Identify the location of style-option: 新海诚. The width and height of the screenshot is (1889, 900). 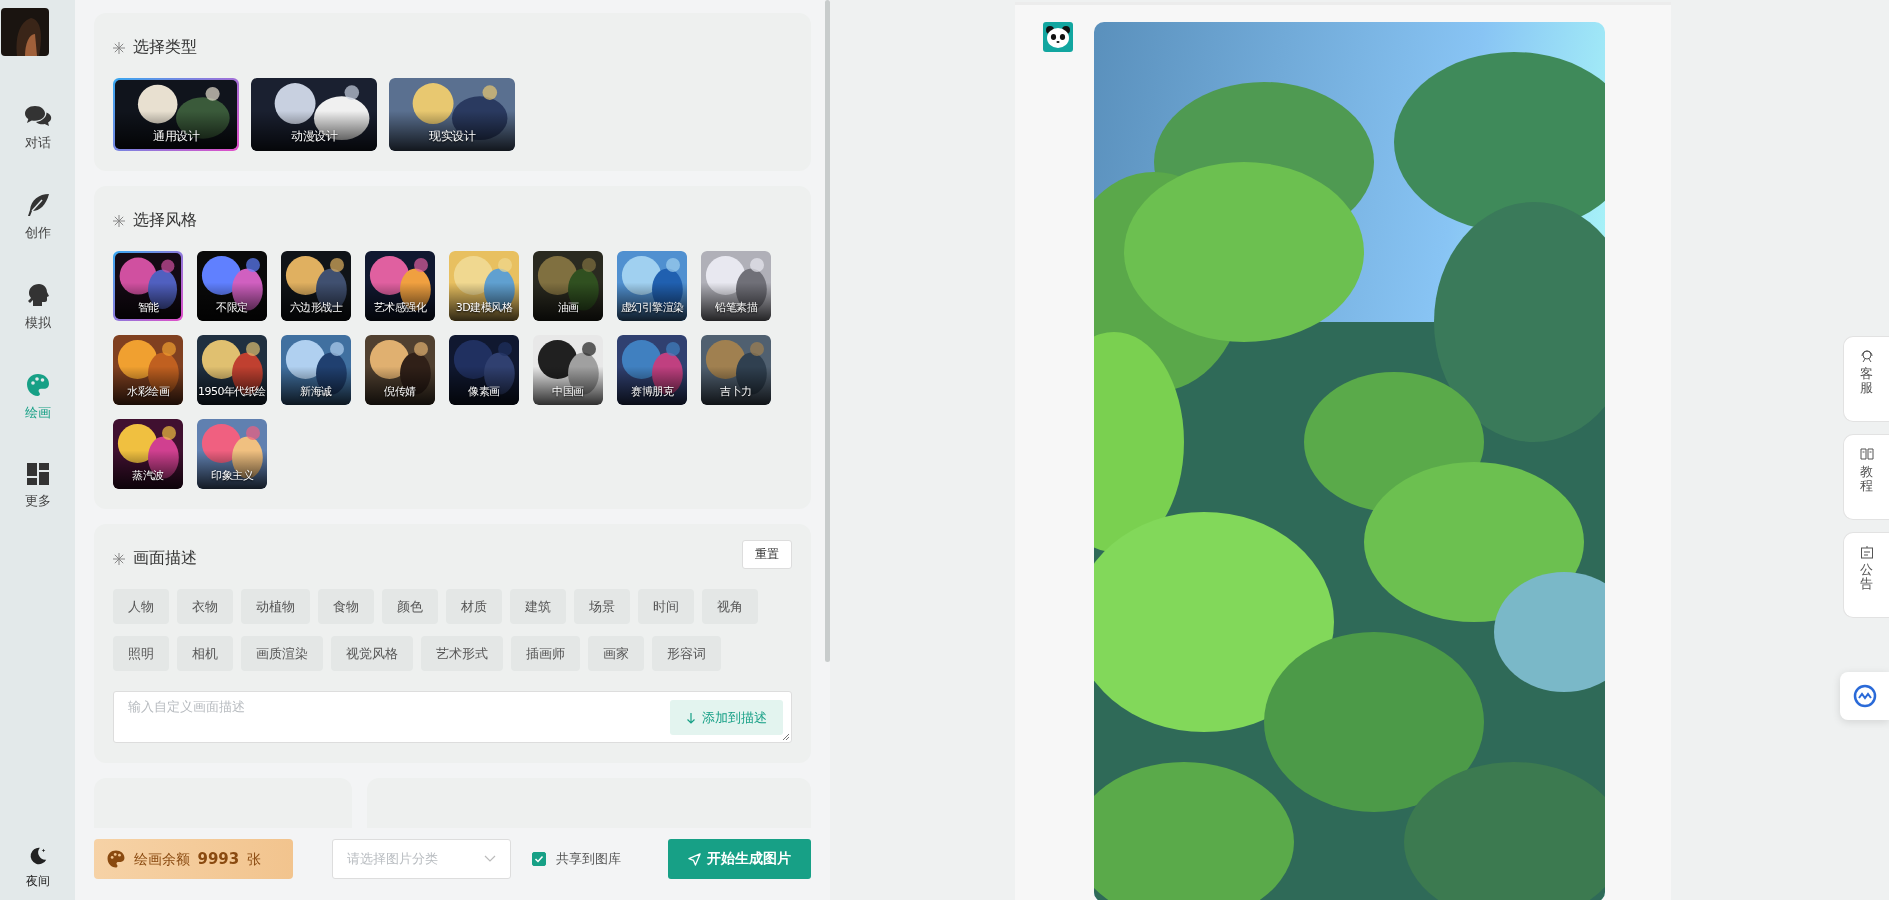
(316, 370).